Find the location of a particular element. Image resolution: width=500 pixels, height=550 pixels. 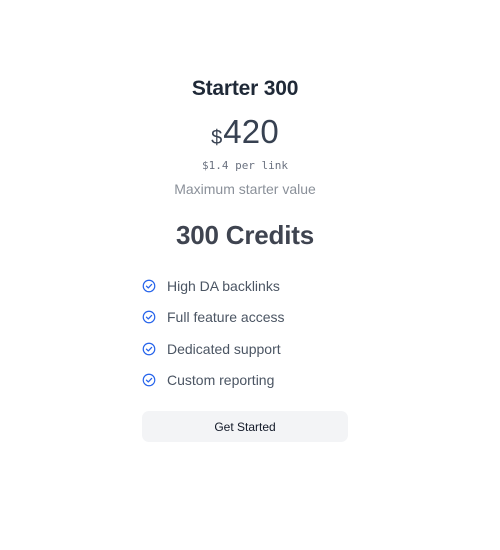

feature-label: Full feature access is located at coordinates (226, 317).